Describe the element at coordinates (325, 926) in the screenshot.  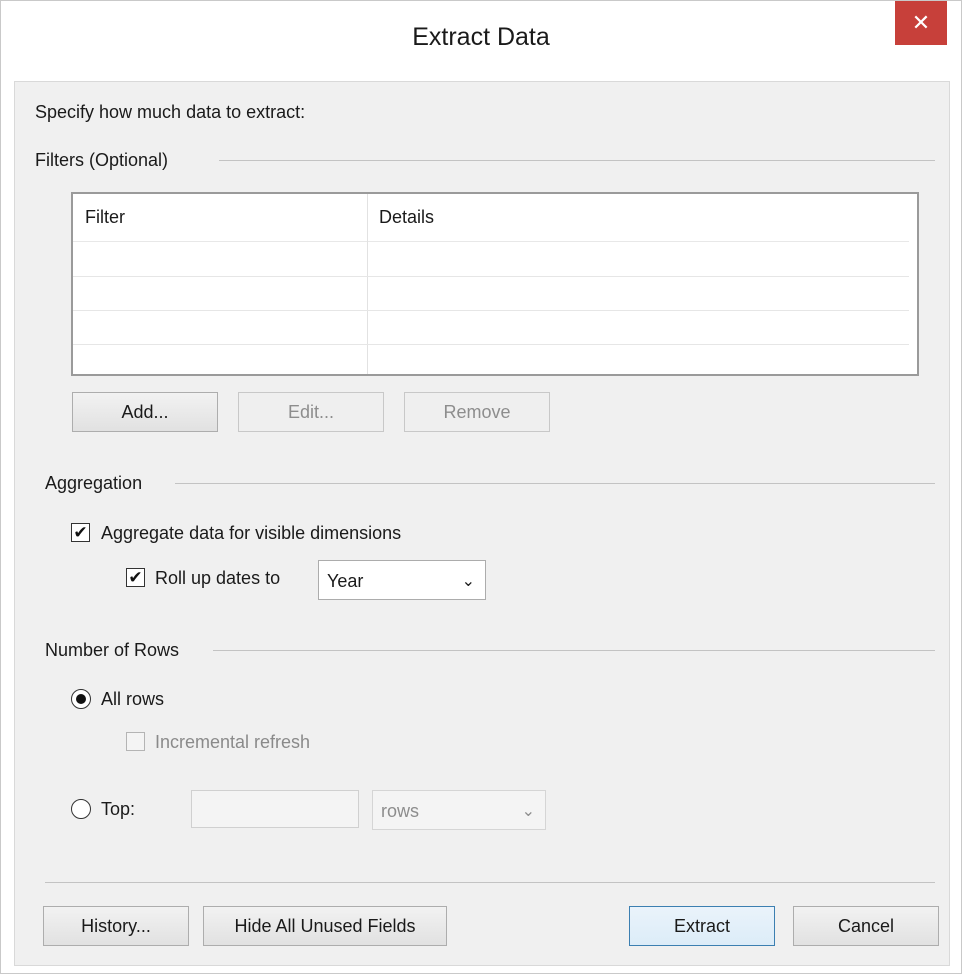
I see `hide-unused-fields-button: Hide All Unused Fields` at that location.